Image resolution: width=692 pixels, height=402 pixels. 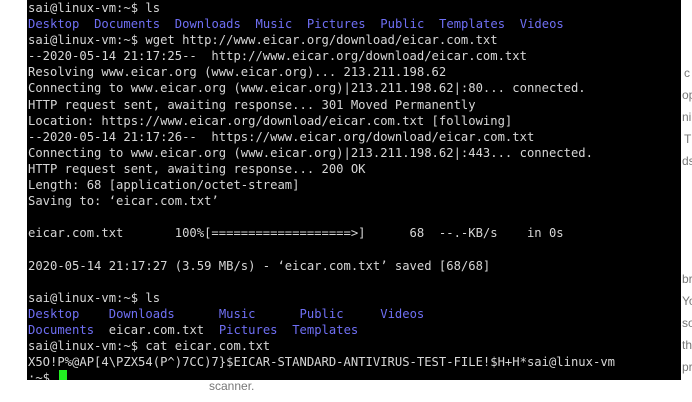 What do you see at coordinates (687, 323) in the screenshot?
I see `background-text: so` at bounding box center [687, 323].